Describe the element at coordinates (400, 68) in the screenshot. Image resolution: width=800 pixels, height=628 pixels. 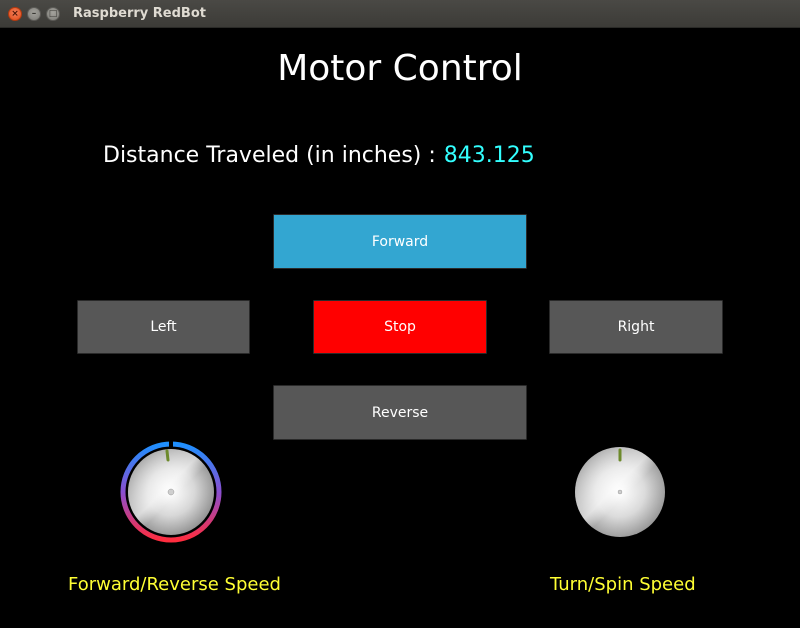
I see `page-title: Motor Control` at that location.